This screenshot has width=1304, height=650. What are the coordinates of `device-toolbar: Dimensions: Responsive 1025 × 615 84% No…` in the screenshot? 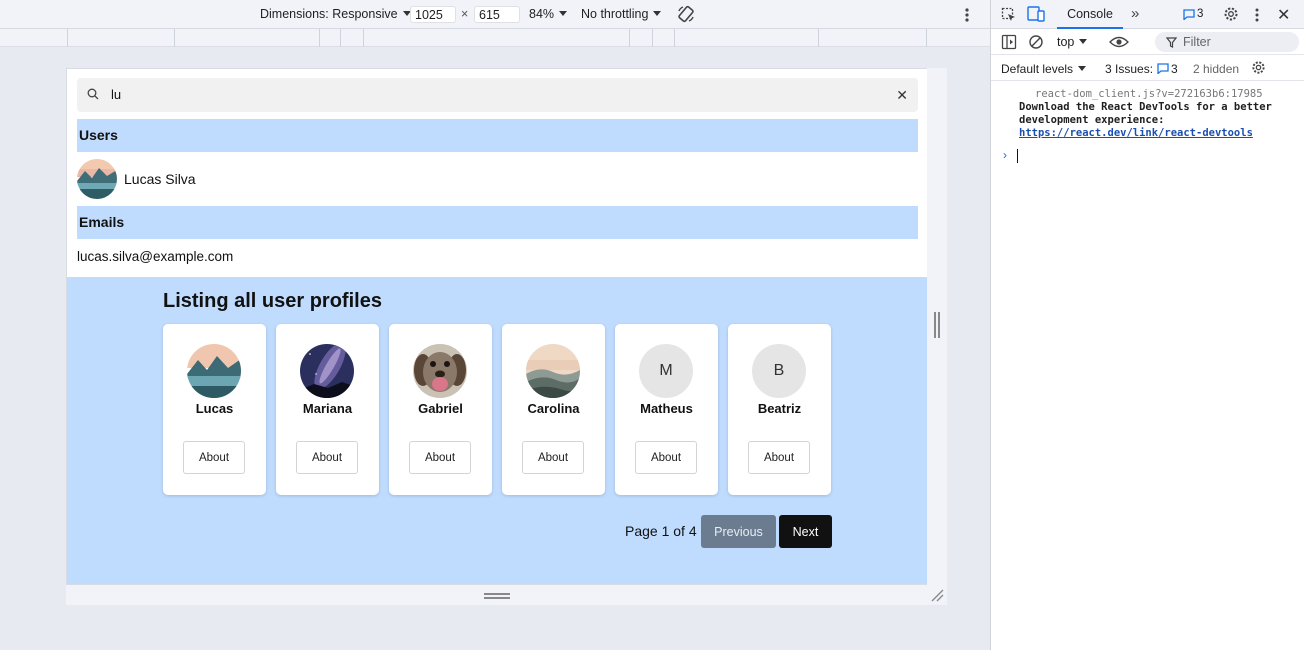 It's located at (495, 14).